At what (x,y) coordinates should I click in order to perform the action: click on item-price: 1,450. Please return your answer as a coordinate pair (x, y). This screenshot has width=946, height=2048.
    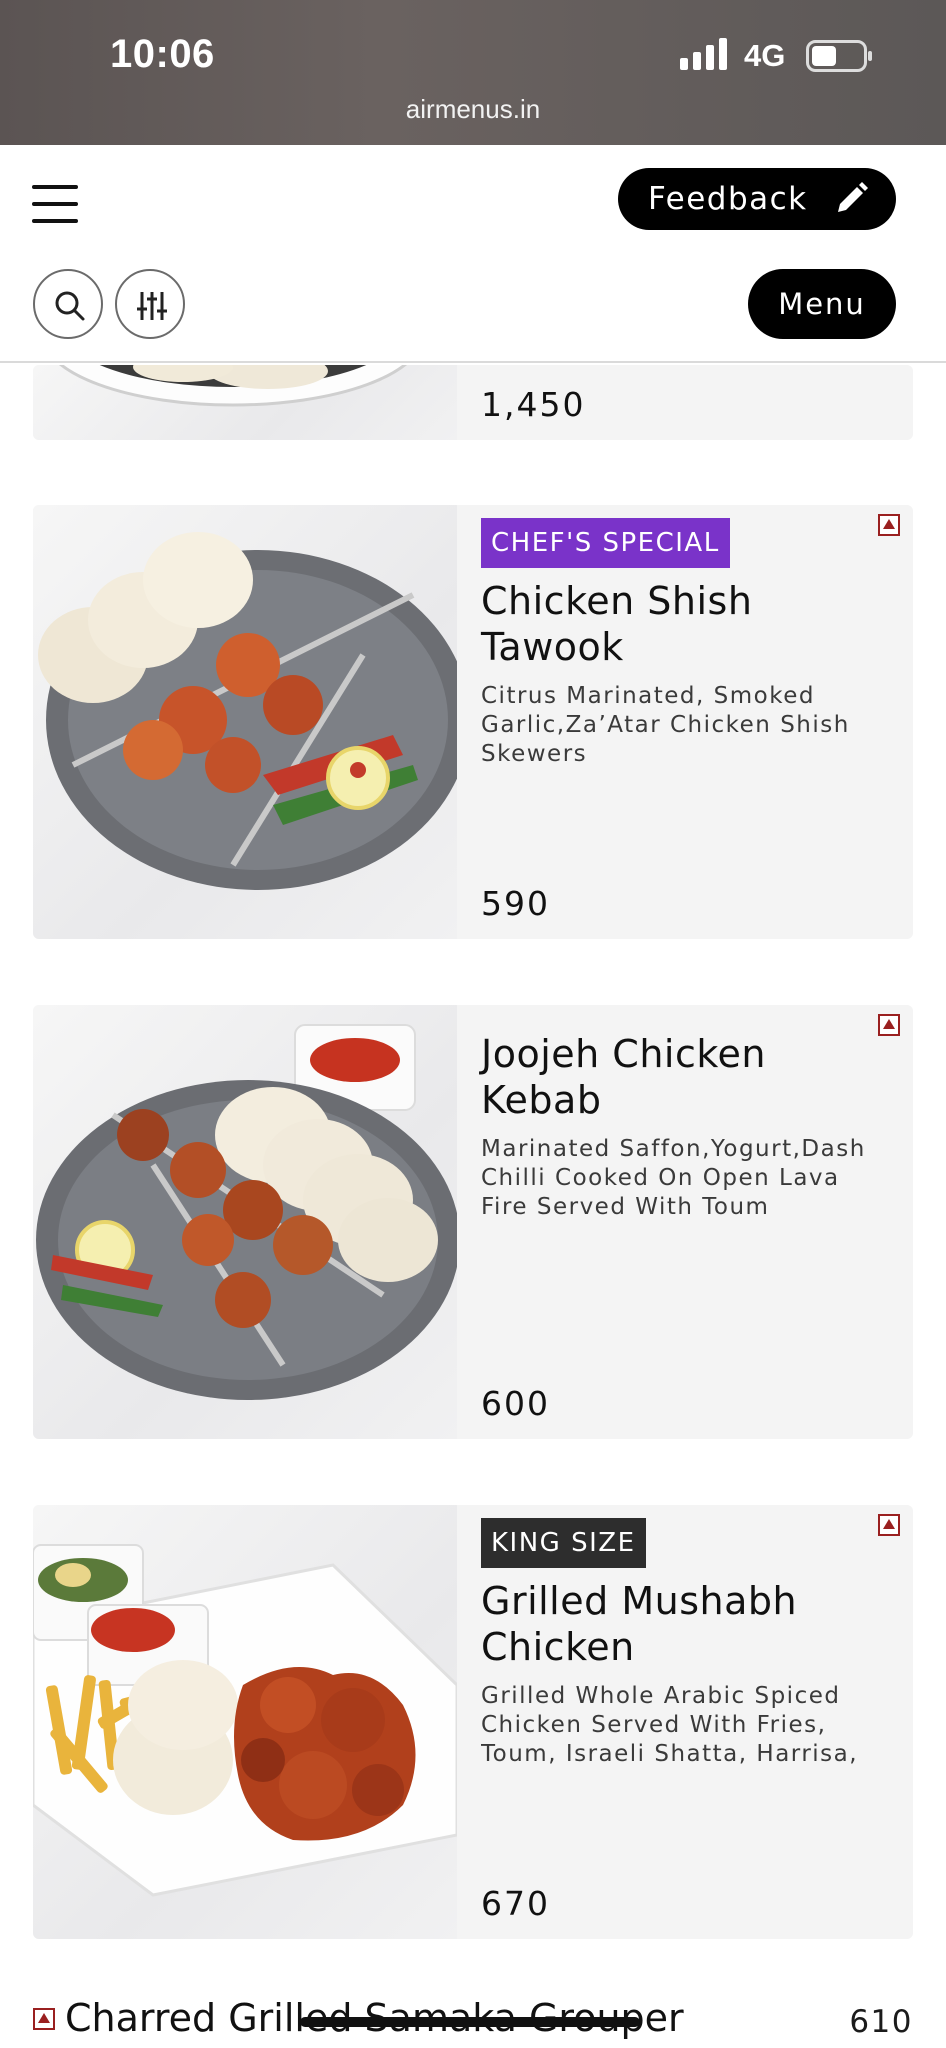
    Looking at the image, I should click on (533, 404).